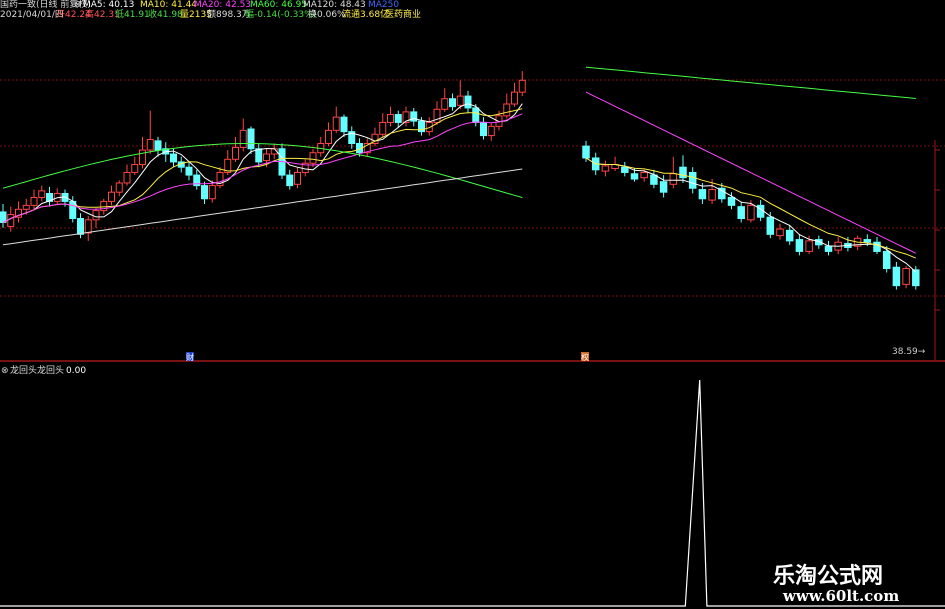  I want to click on last-price-label: 38.59→, so click(909, 352).